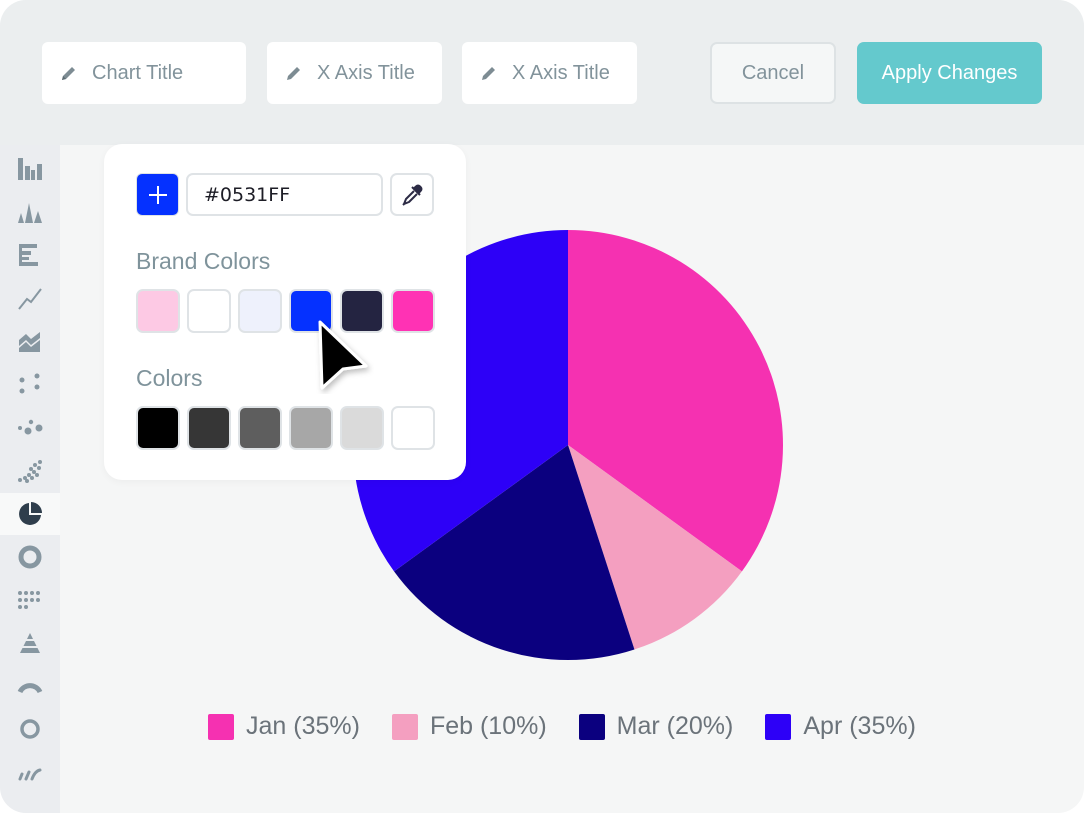 This screenshot has width=1084, height=813. I want to click on legend-item-jan: Jan (35%), so click(284, 726).